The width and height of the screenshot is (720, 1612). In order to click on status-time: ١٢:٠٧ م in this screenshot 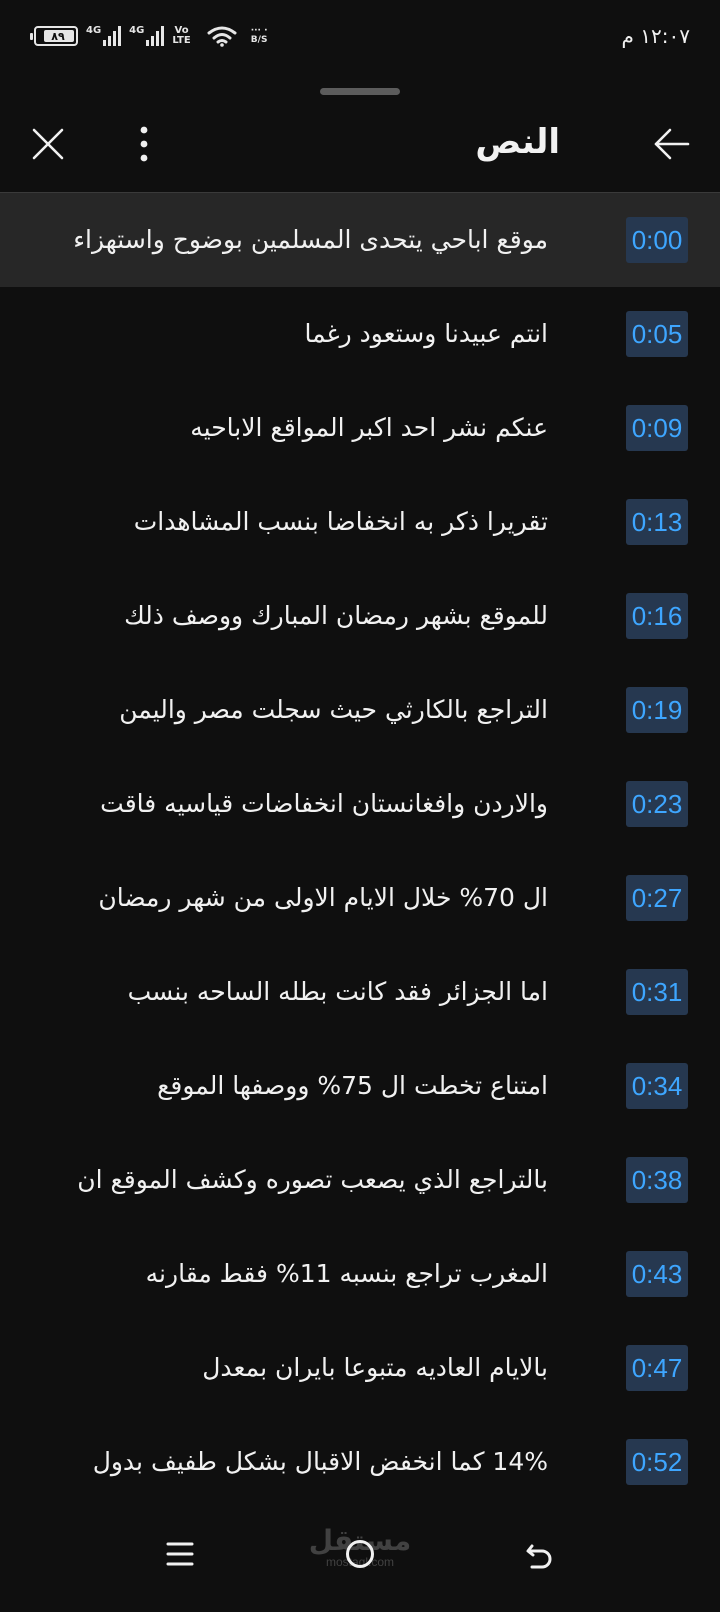, I will do `click(655, 36)`.